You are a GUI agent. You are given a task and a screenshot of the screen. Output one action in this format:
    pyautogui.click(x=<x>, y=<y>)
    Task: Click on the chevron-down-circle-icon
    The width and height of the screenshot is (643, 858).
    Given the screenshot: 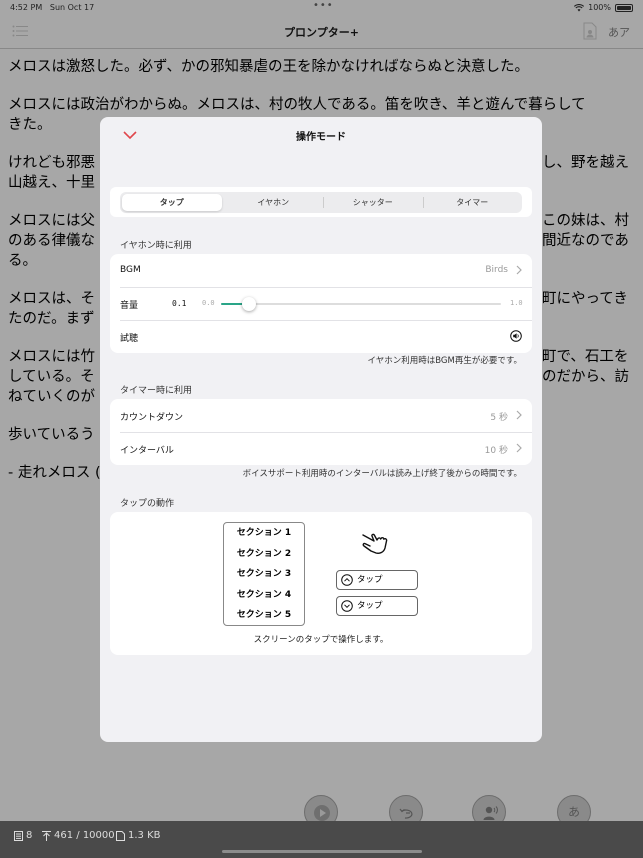 What is the action you would take?
    pyautogui.click(x=347, y=606)
    